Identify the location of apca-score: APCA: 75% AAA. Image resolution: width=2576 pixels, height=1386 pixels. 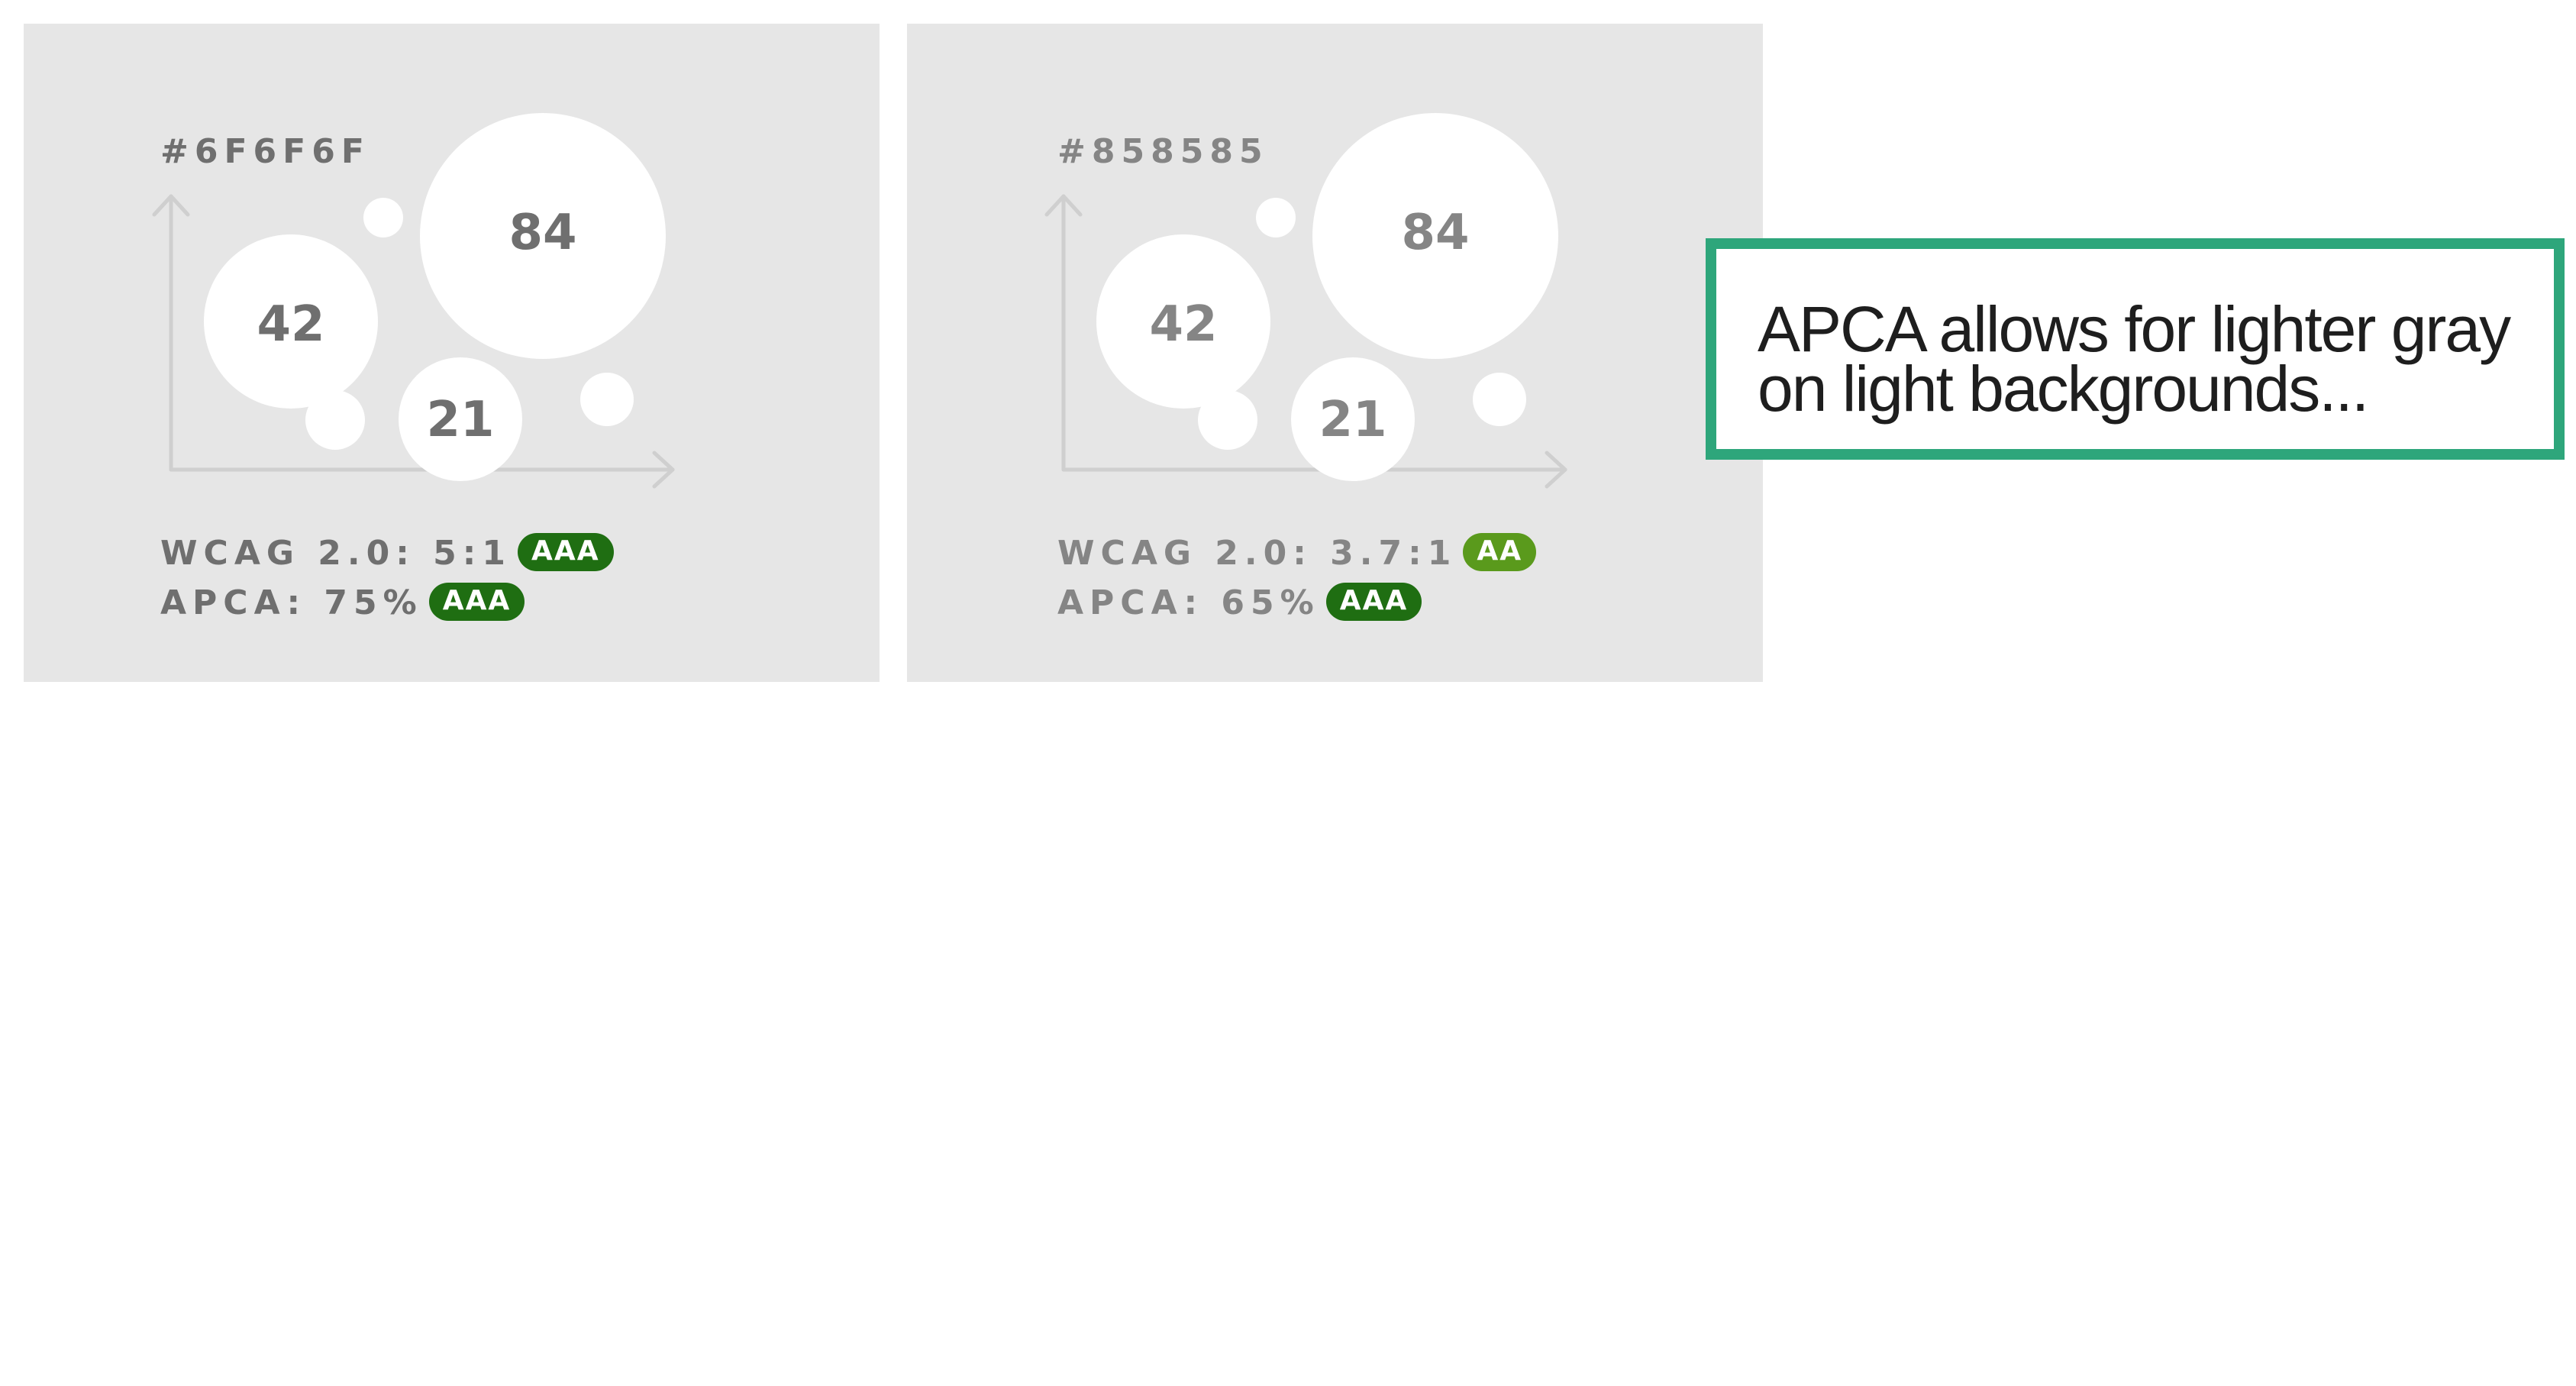
(342, 603).